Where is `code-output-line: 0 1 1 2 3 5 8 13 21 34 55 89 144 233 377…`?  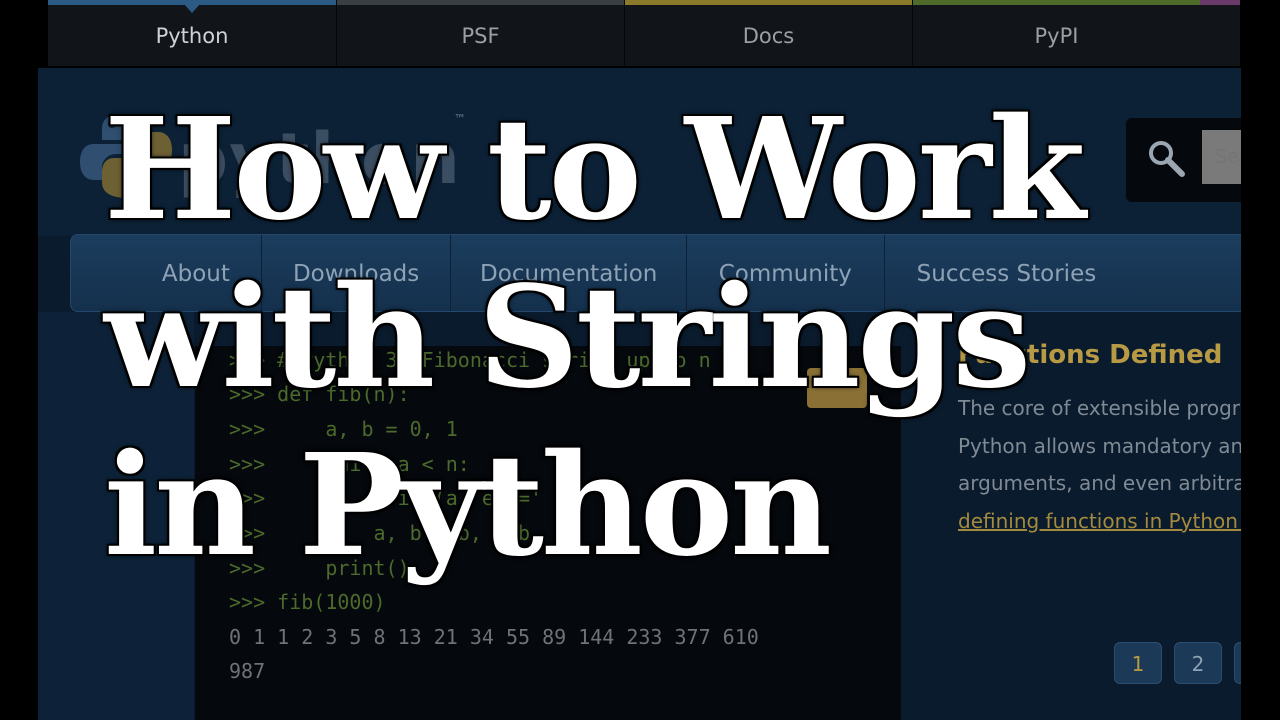 code-output-line: 0 1 1 2 3 5 8 13 21 34 55 89 144 233 377… is located at coordinates (494, 637).